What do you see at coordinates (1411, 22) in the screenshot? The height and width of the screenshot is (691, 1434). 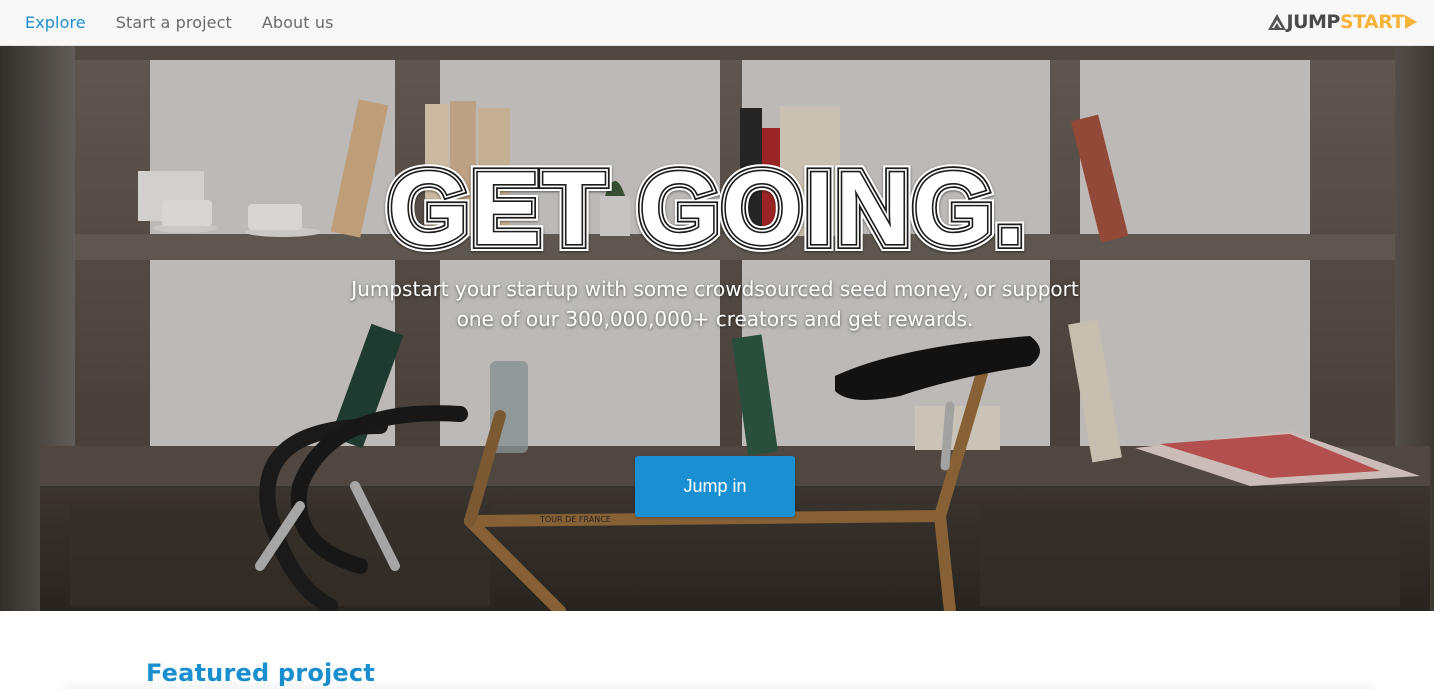 I see `play-arrow-icon` at bounding box center [1411, 22].